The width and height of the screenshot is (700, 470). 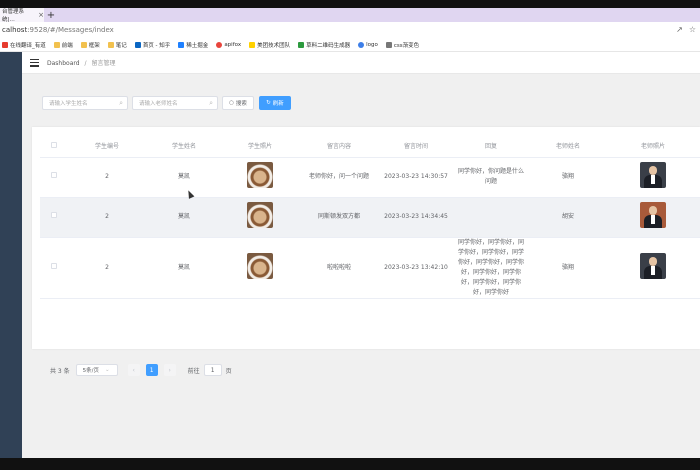 What do you see at coordinates (11, 255) in the screenshot?
I see `sidebar` at bounding box center [11, 255].